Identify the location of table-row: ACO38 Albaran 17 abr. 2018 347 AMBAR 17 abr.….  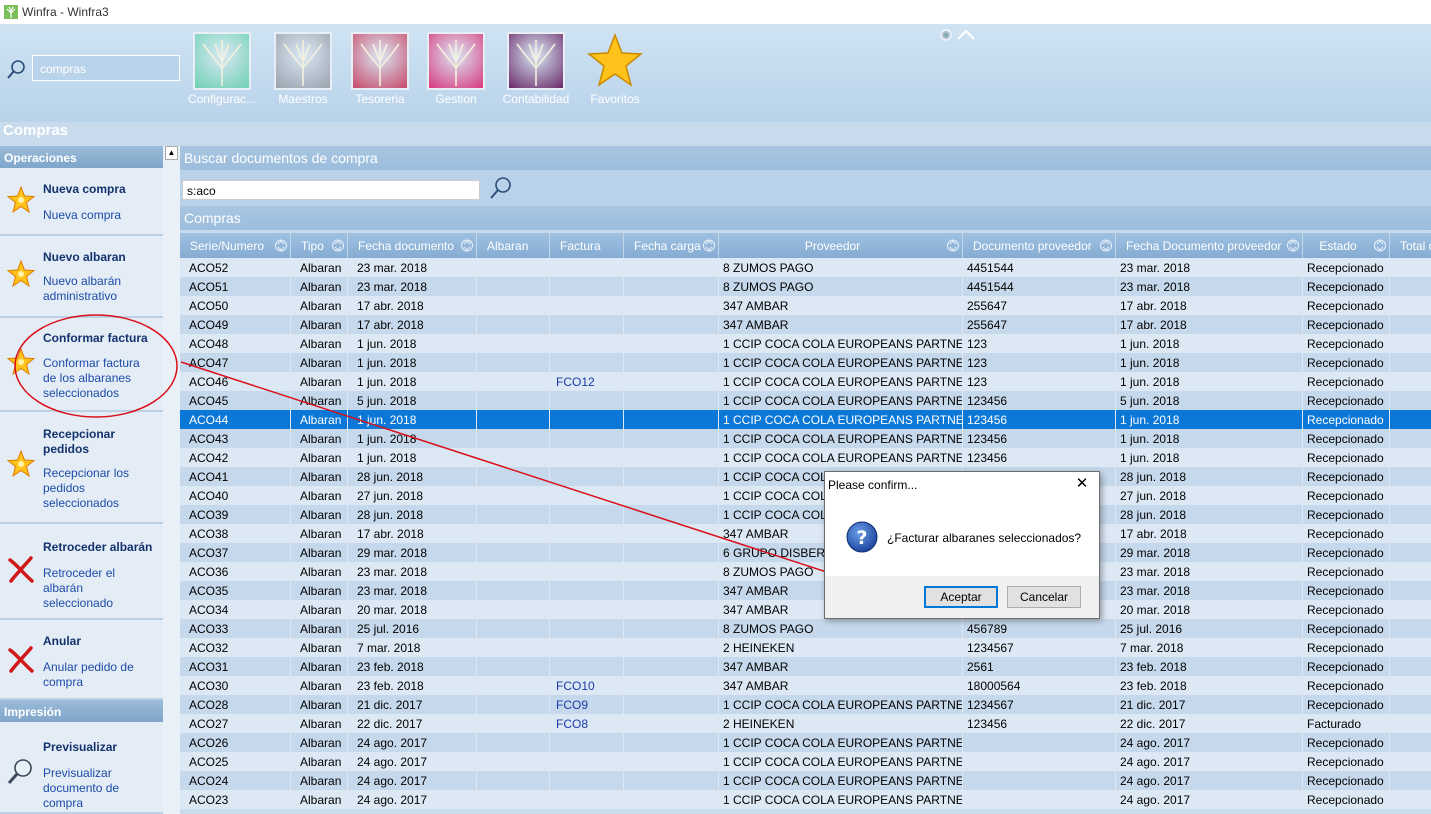
(805, 533).